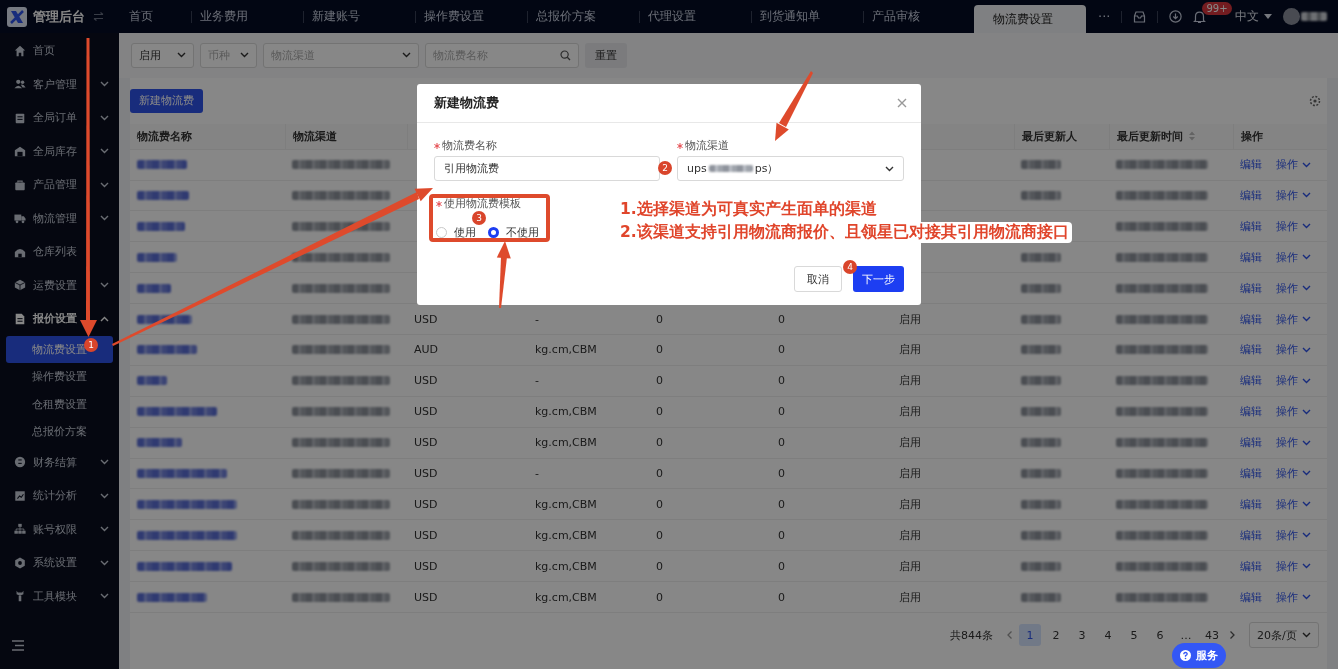  What do you see at coordinates (98, 16) in the screenshot?
I see `swap-icon` at bounding box center [98, 16].